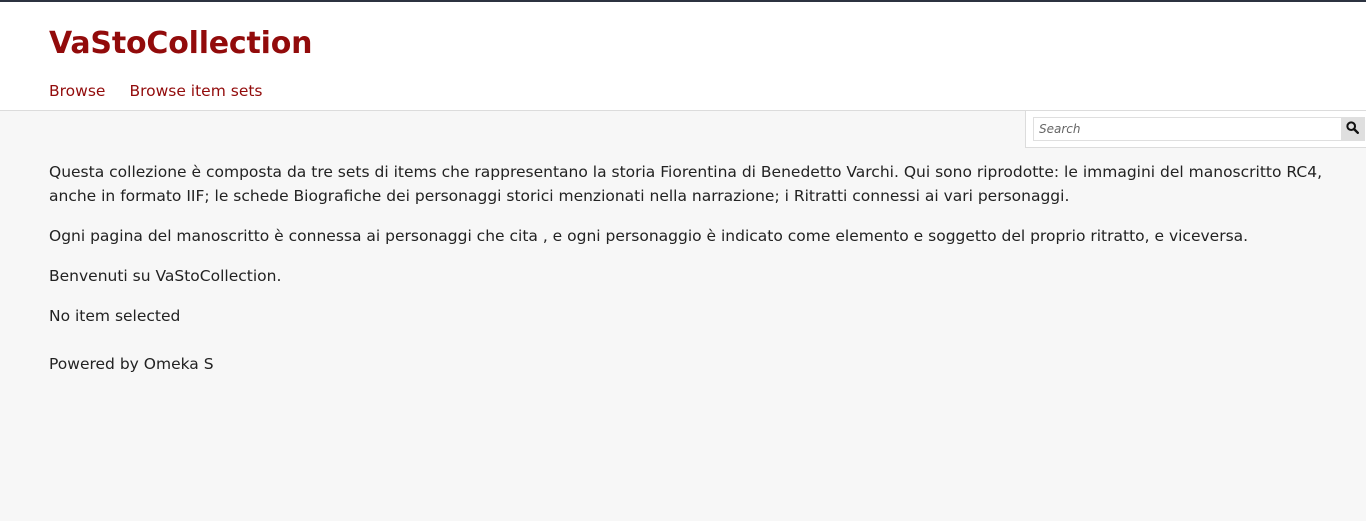  What do you see at coordinates (180, 43) in the screenshot?
I see `site-title-link: VaStoCollection` at bounding box center [180, 43].